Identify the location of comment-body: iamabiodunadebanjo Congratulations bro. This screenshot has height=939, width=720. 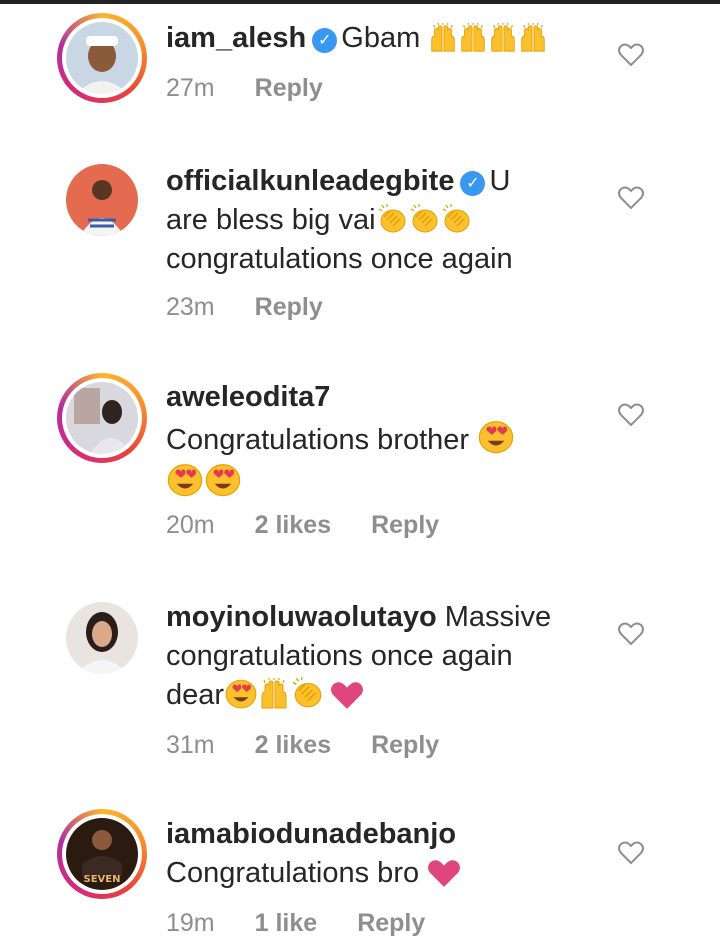
(371, 854).